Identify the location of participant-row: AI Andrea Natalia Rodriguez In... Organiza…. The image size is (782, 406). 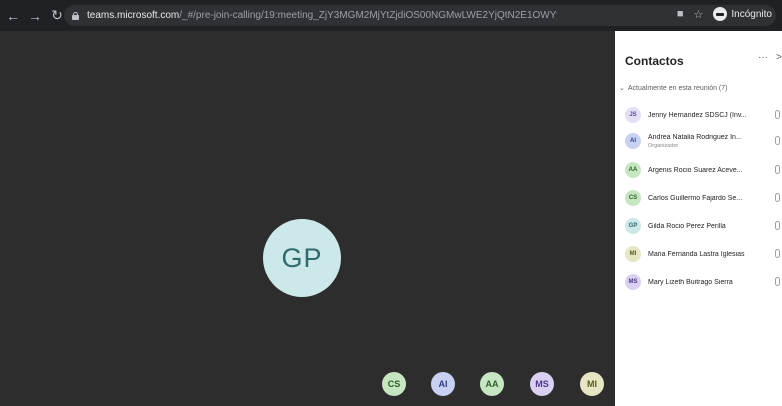
(703, 141).